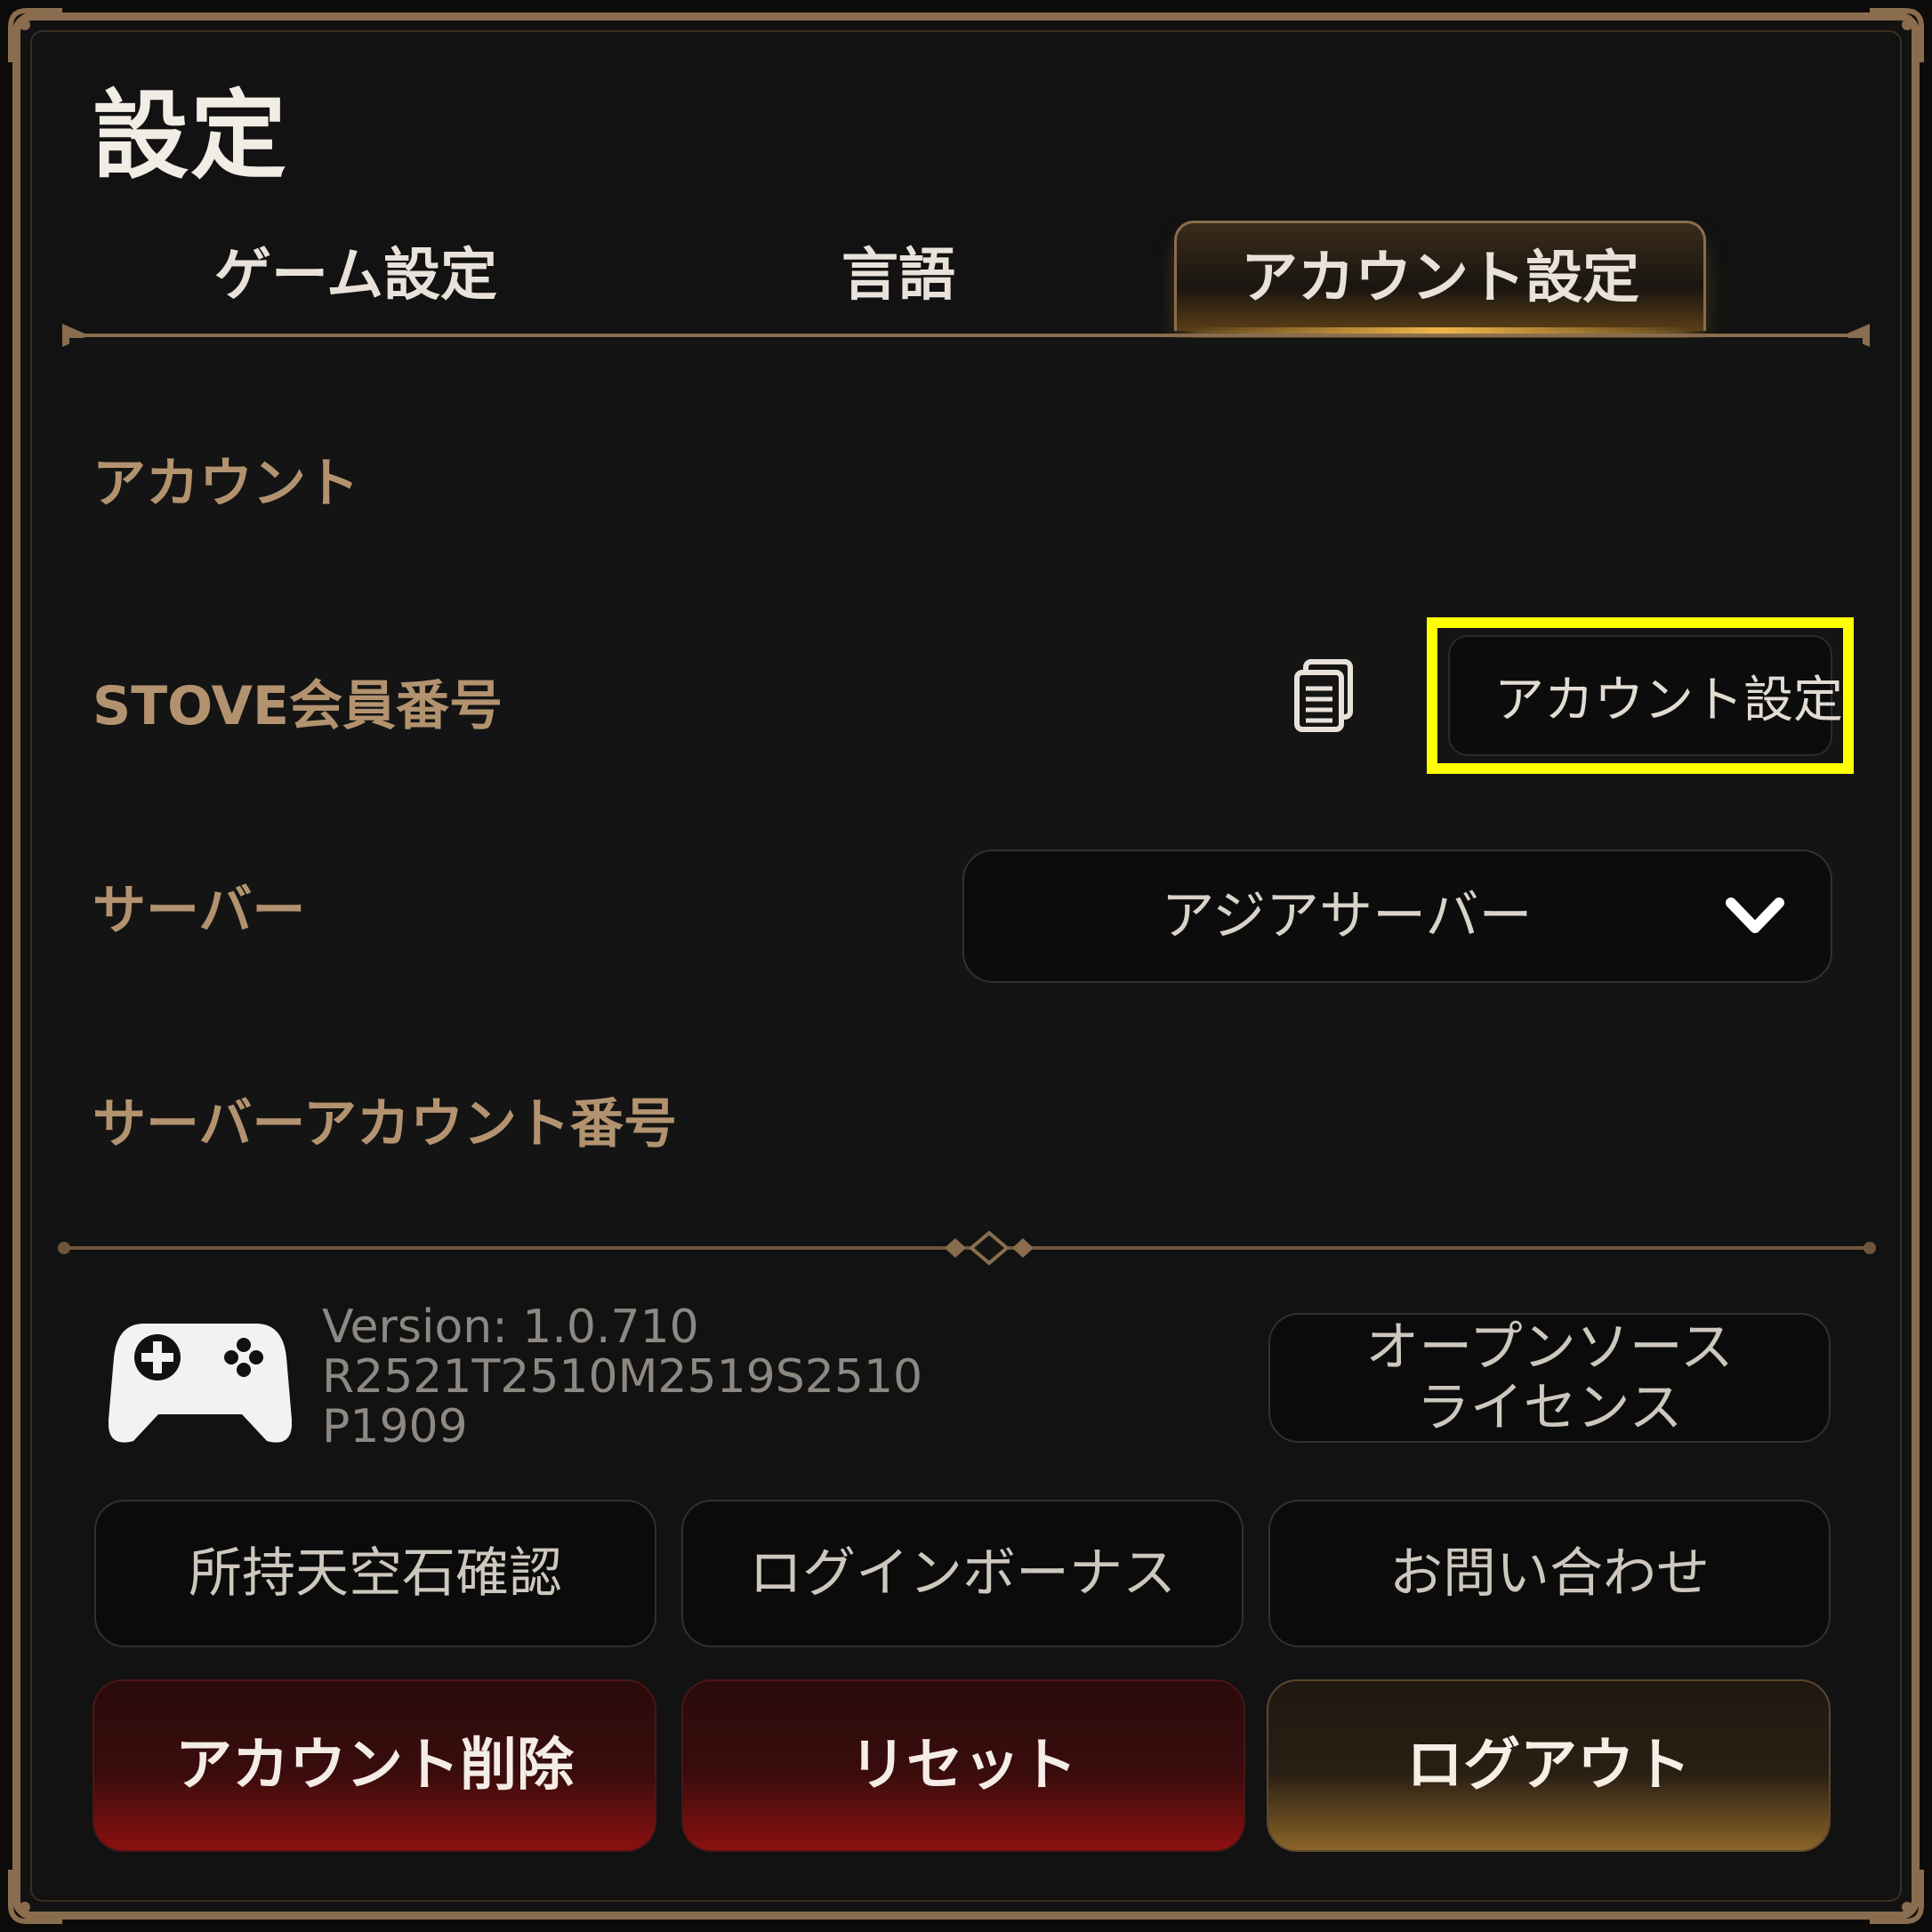 The image size is (1932, 1932). What do you see at coordinates (1324, 695) in the screenshot?
I see `copy-icon` at bounding box center [1324, 695].